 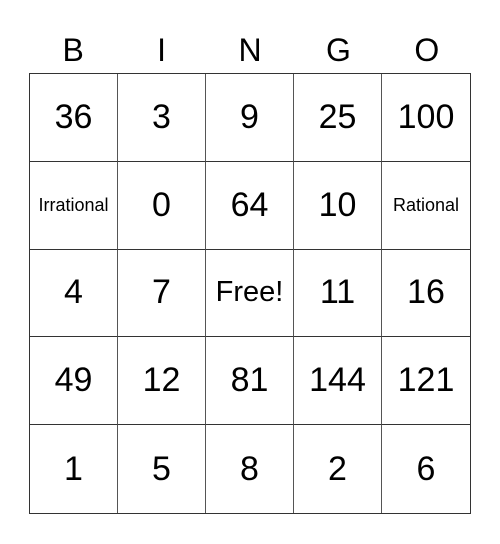 I want to click on bingo-cell: 100, so click(x=426, y=118).